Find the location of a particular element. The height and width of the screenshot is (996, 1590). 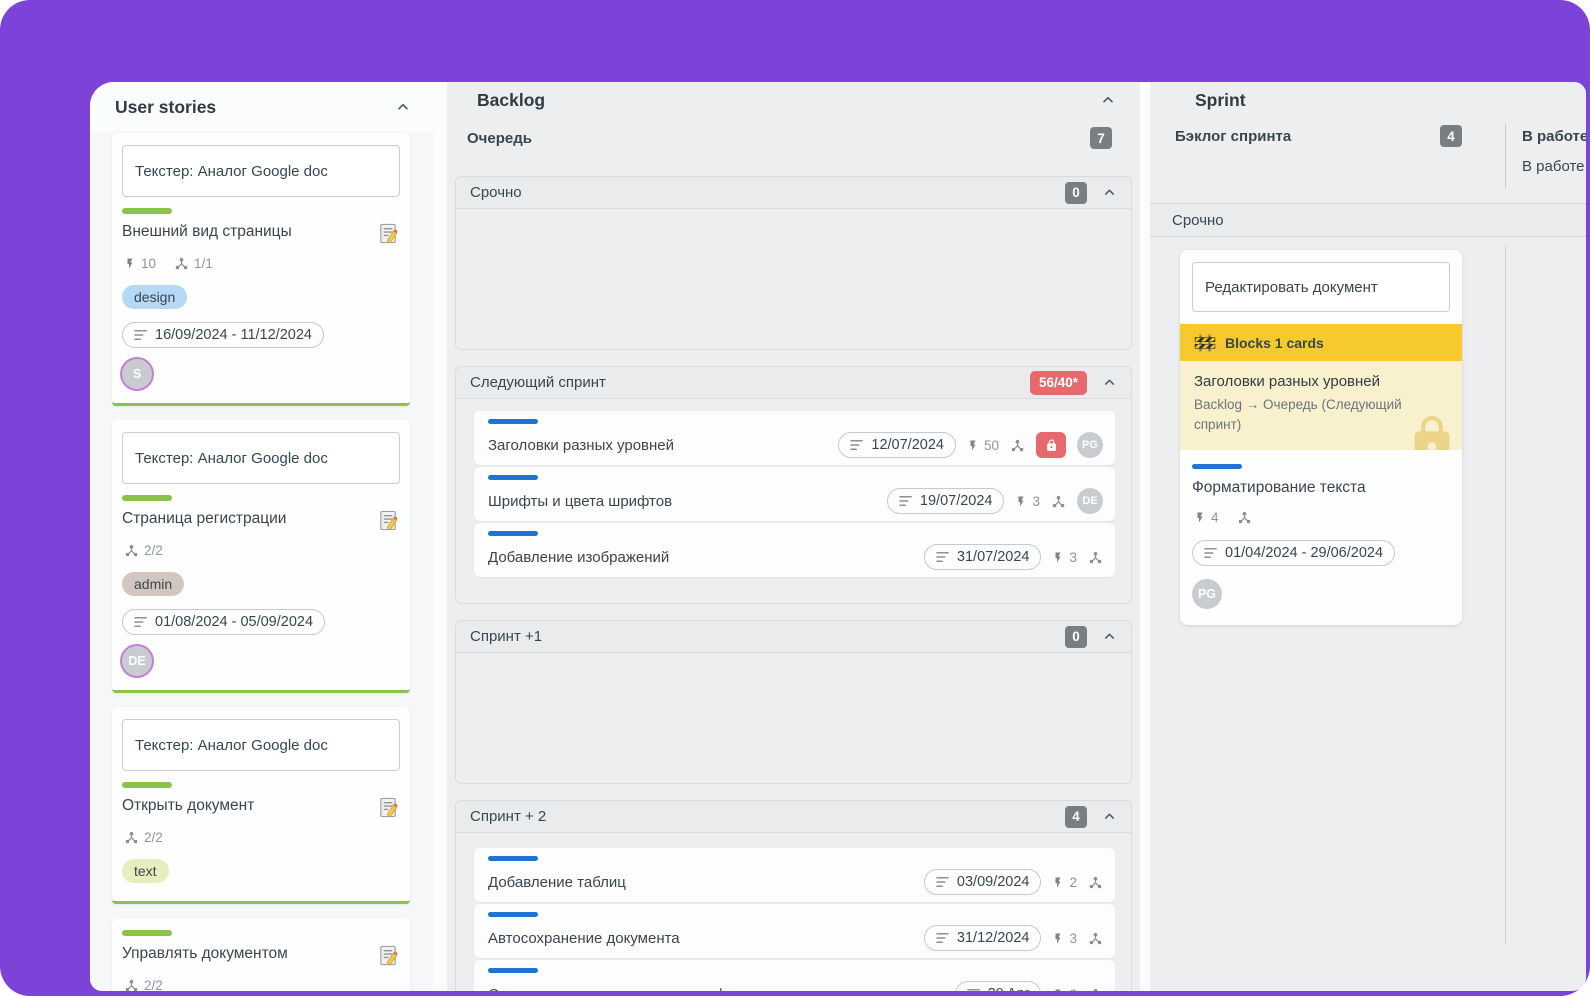

backlog-card-row: Добавление таблиц 03/09/2024 2 is located at coordinates (794, 875).